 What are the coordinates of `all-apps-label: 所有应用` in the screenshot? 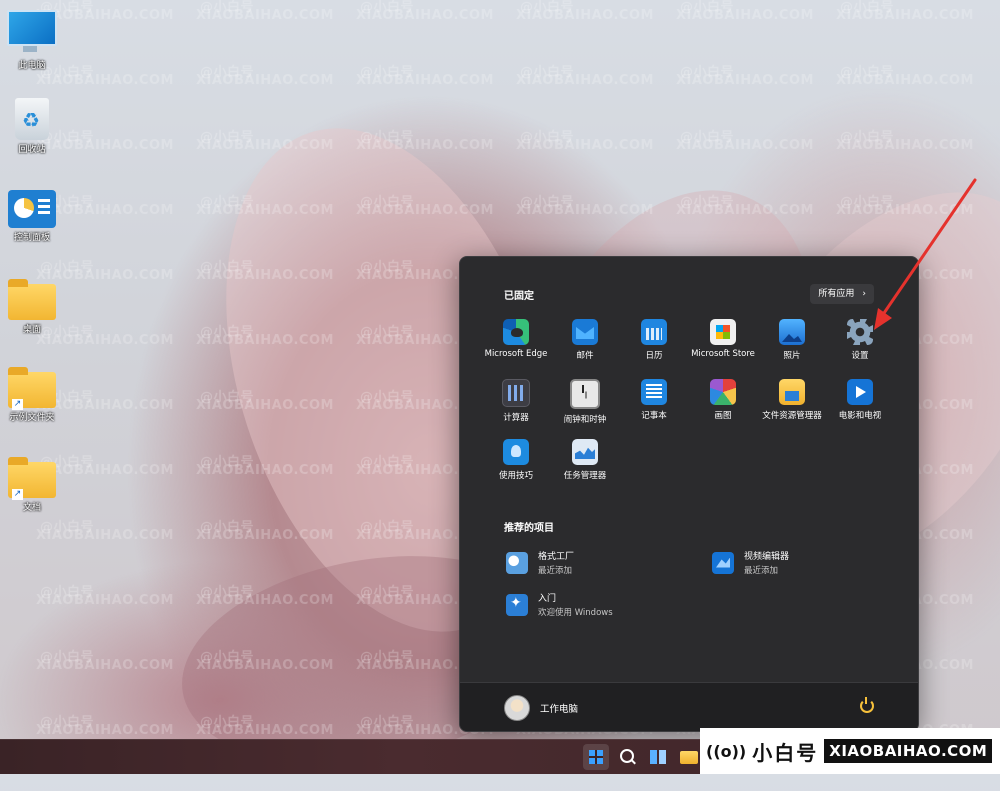 It's located at (836, 294).